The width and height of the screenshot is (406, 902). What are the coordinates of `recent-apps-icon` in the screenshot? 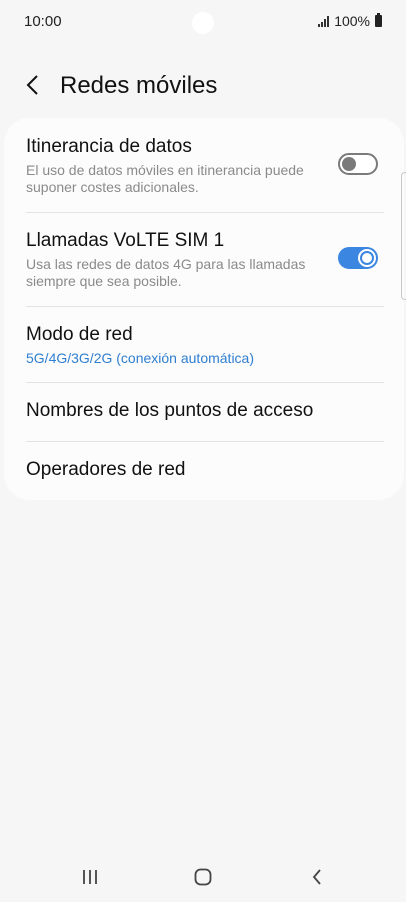 It's located at (90, 877).